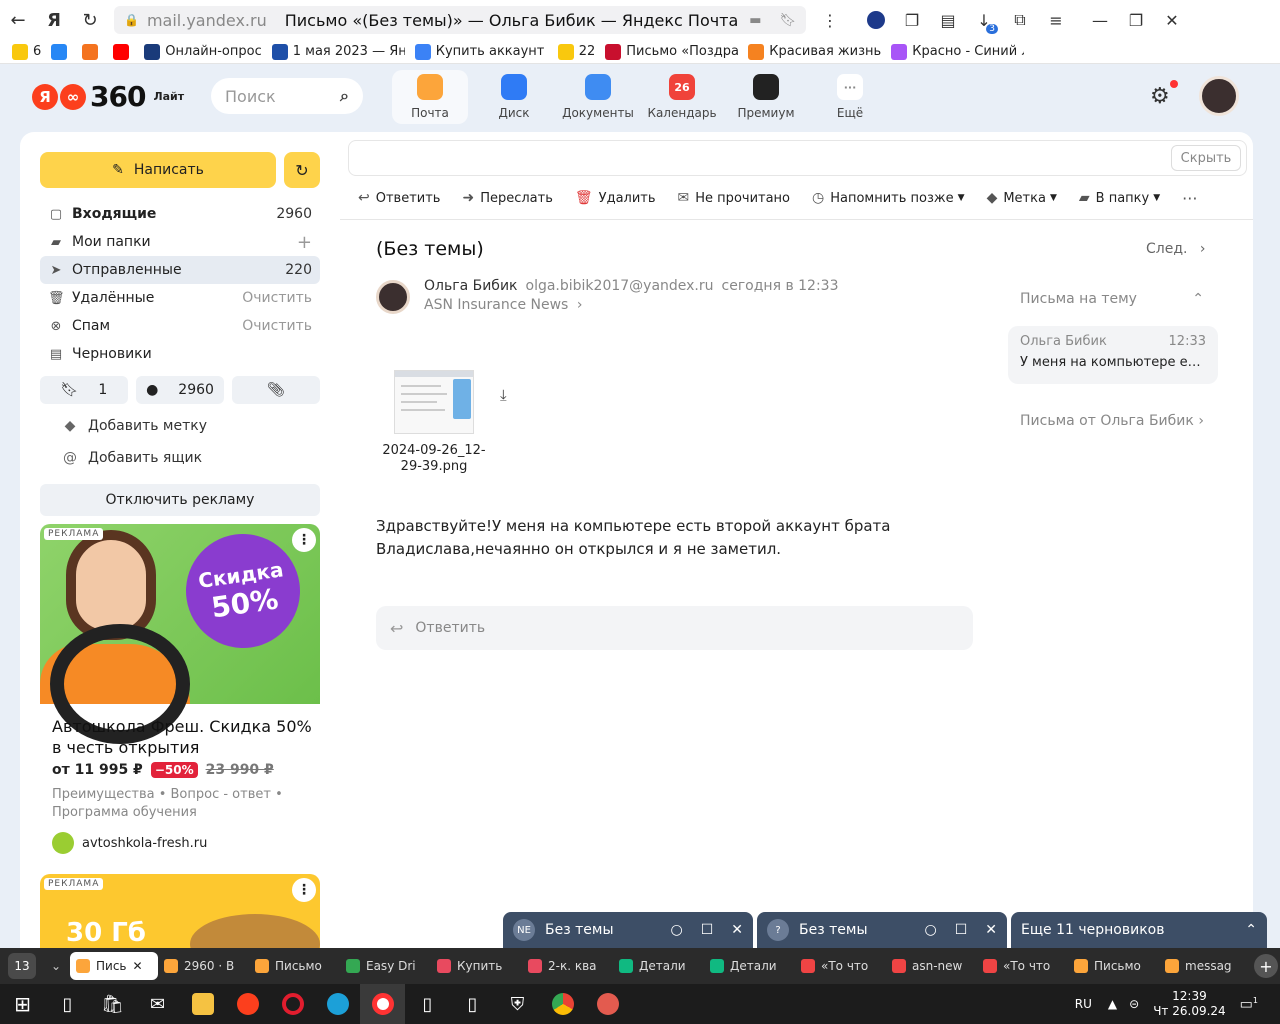 The width and height of the screenshot is (1280, 1024). I want to click on add-label-button: ◆ Добавить метку, so click(133, 426).